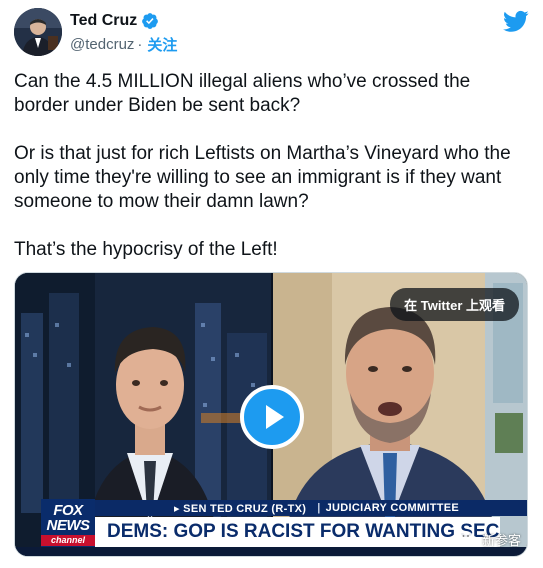  What do you see at coordinates (238, 508) in the screenshot?
I see `chyron-speaker: ▸ SEN TED CRUZ (R-TX)` at bounding box center [238, 508].